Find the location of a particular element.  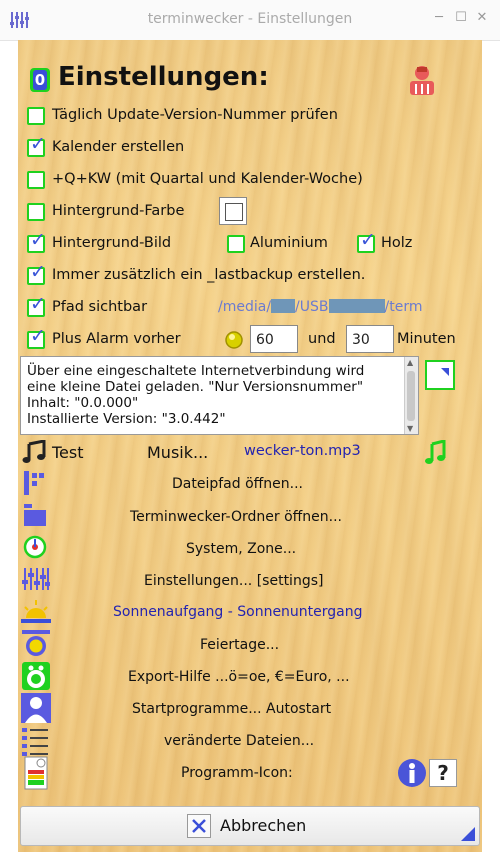

scroll-up-arrow-icon: ▲ is located at coordinates (410, 362).